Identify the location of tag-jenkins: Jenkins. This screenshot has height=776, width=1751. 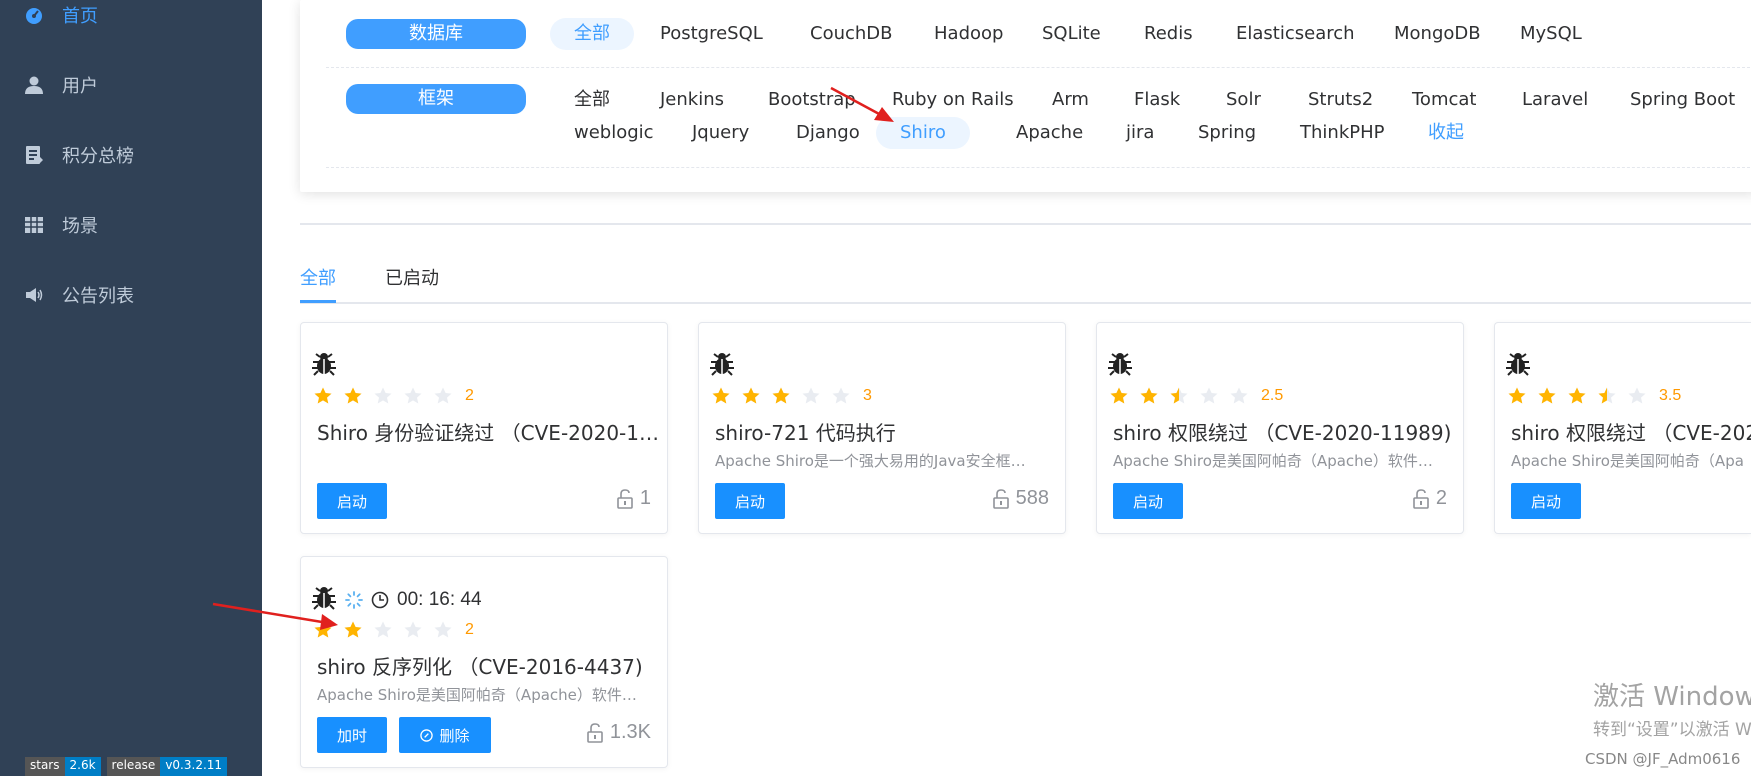
(692, 100).